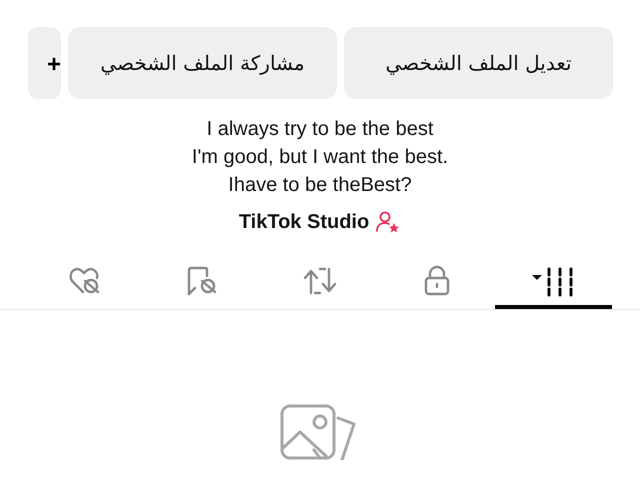 The image size is (640, 480). Describe the element at coordinates (320, 157) in the screenshot. I see `bio-line: I'm good, but I want the best.` at that location.